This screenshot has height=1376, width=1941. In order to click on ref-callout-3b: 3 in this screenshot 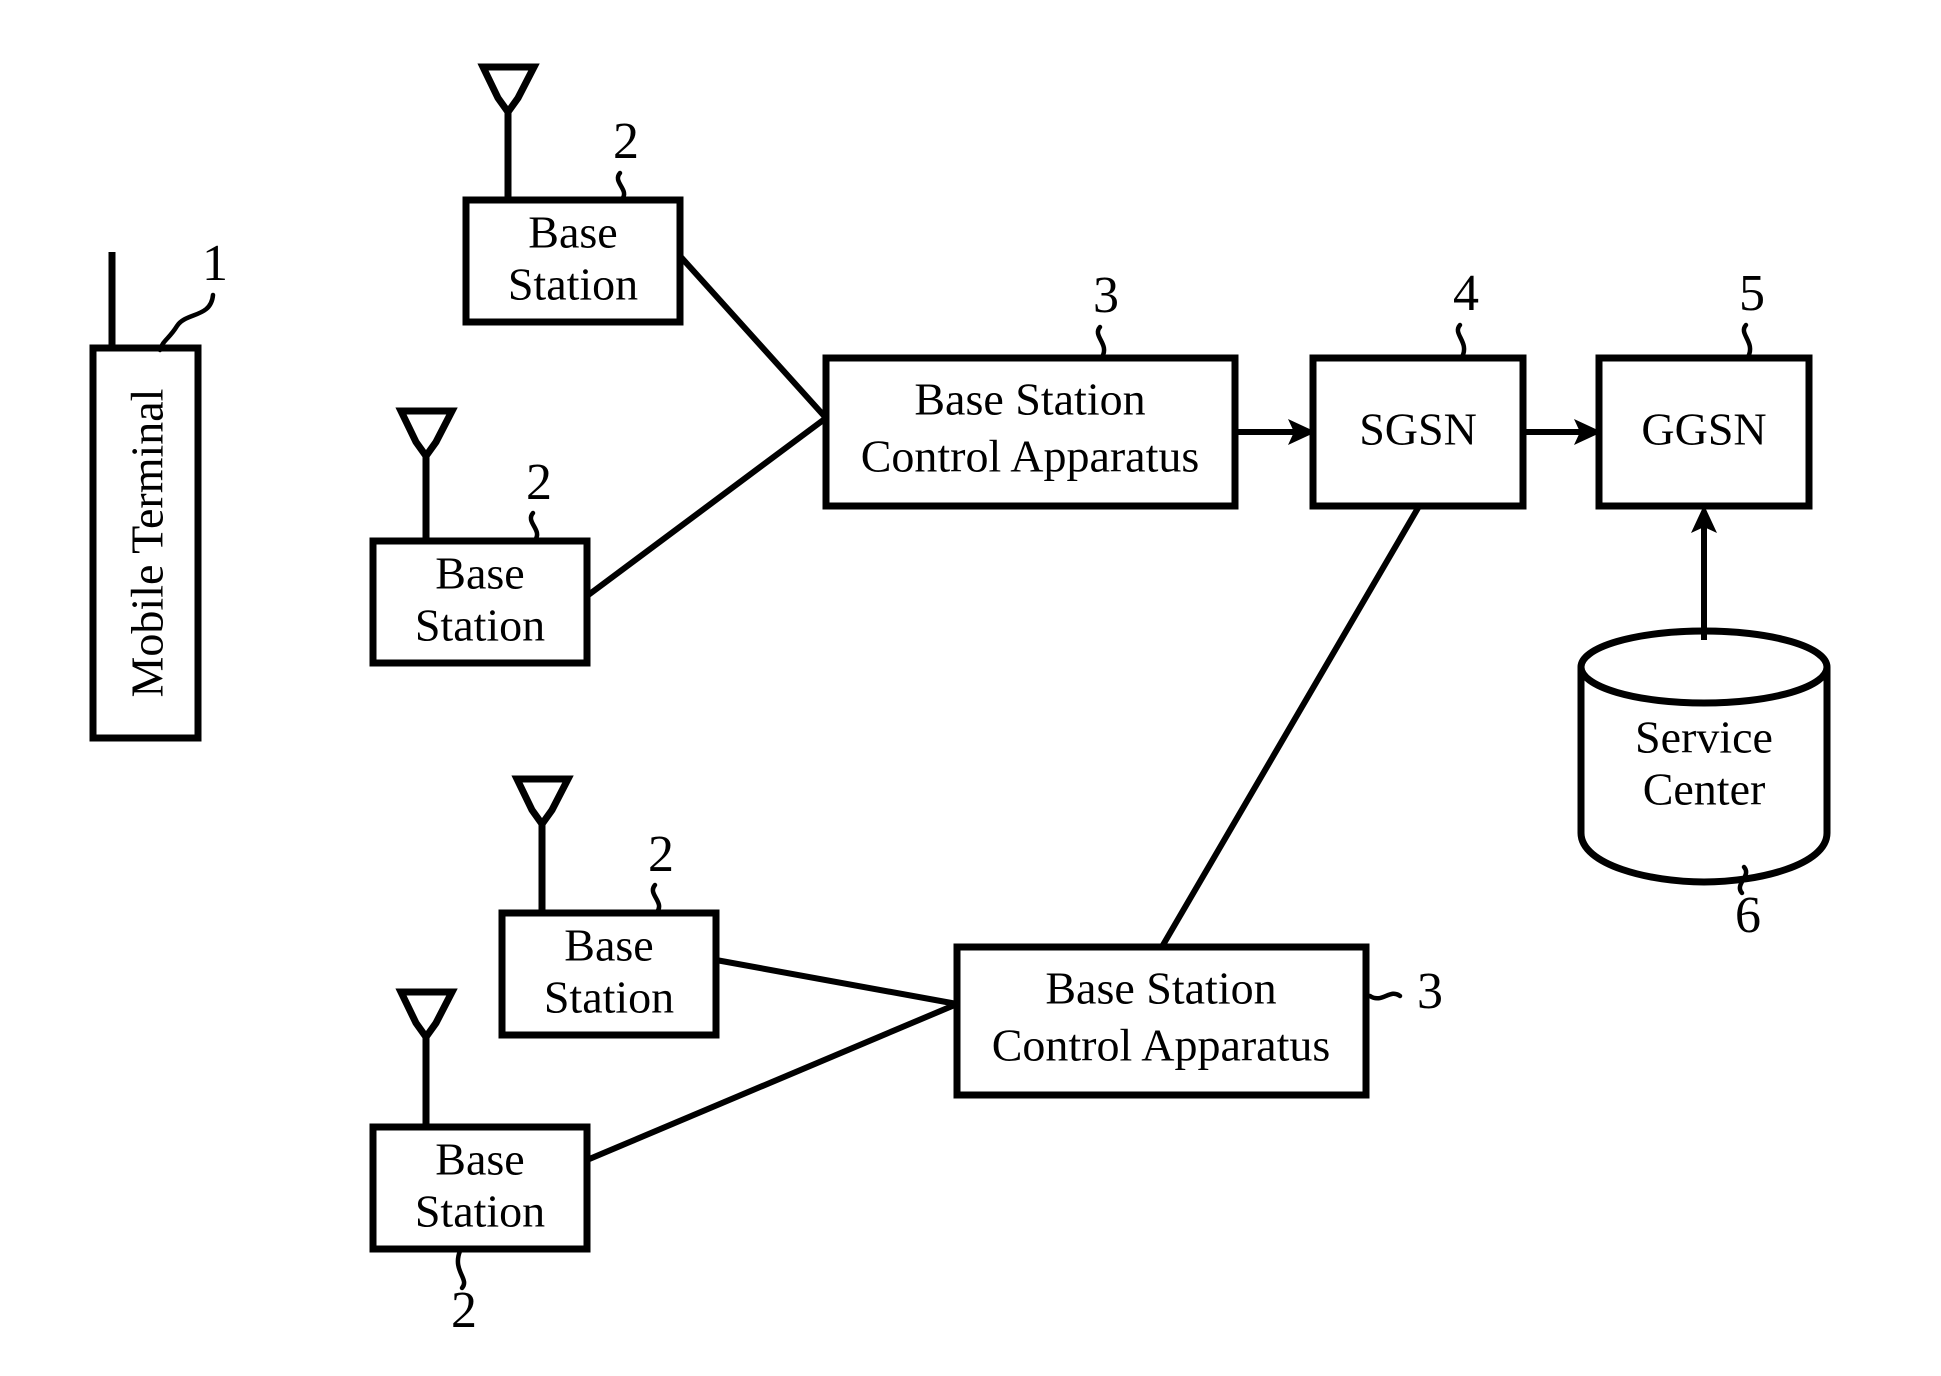, I will do `click(1405, 991)`.